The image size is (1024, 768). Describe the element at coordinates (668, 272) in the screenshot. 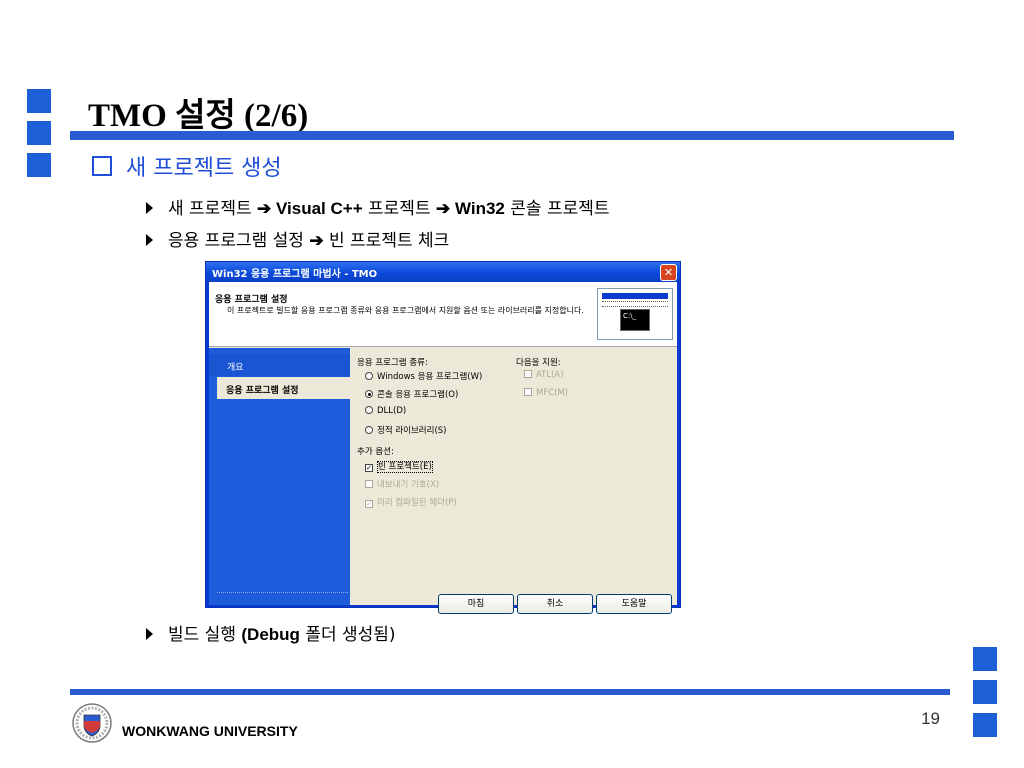

I see `close-icon: ✕` at that location.